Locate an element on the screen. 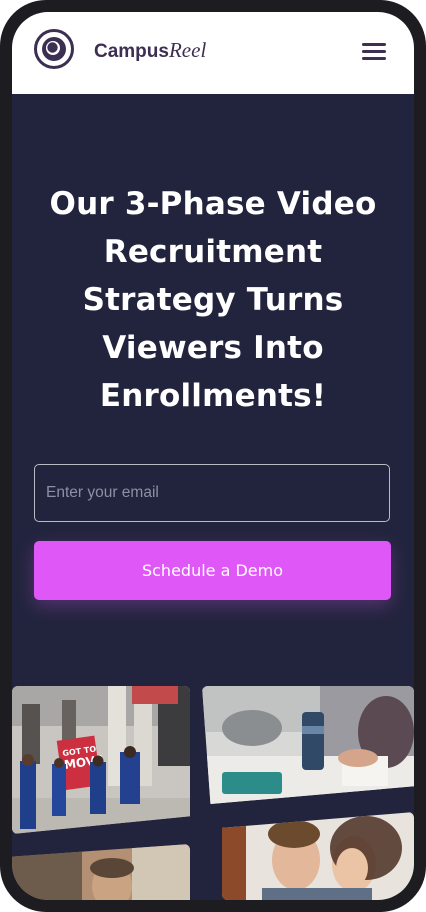 This screenshot has width=426, height=912. brand-name-primary: Campus is located at coordinates (131, 51).